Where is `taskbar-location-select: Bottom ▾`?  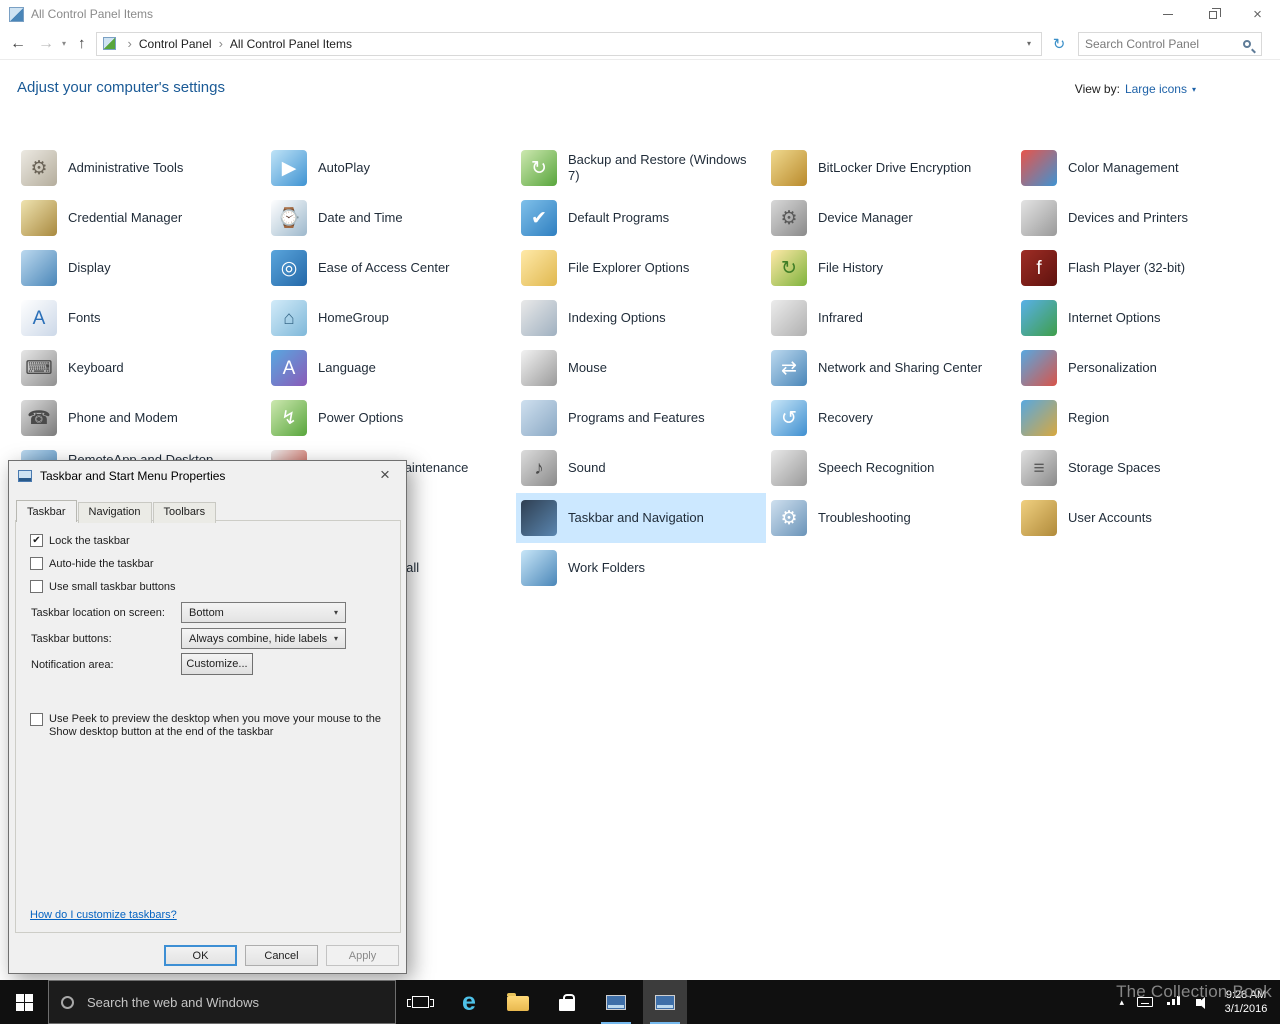 taskbar-location-select: Bottom ▾ is located at coordinates (263, 612).